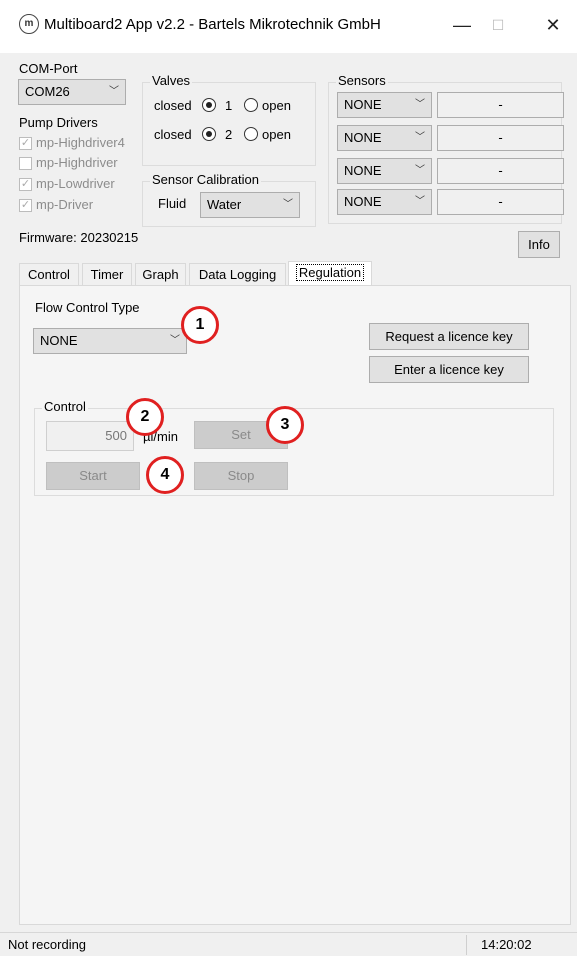  Describe the element at coordinates (229, 134) in the screenshot. I see `valve2-number: 2` at that location.